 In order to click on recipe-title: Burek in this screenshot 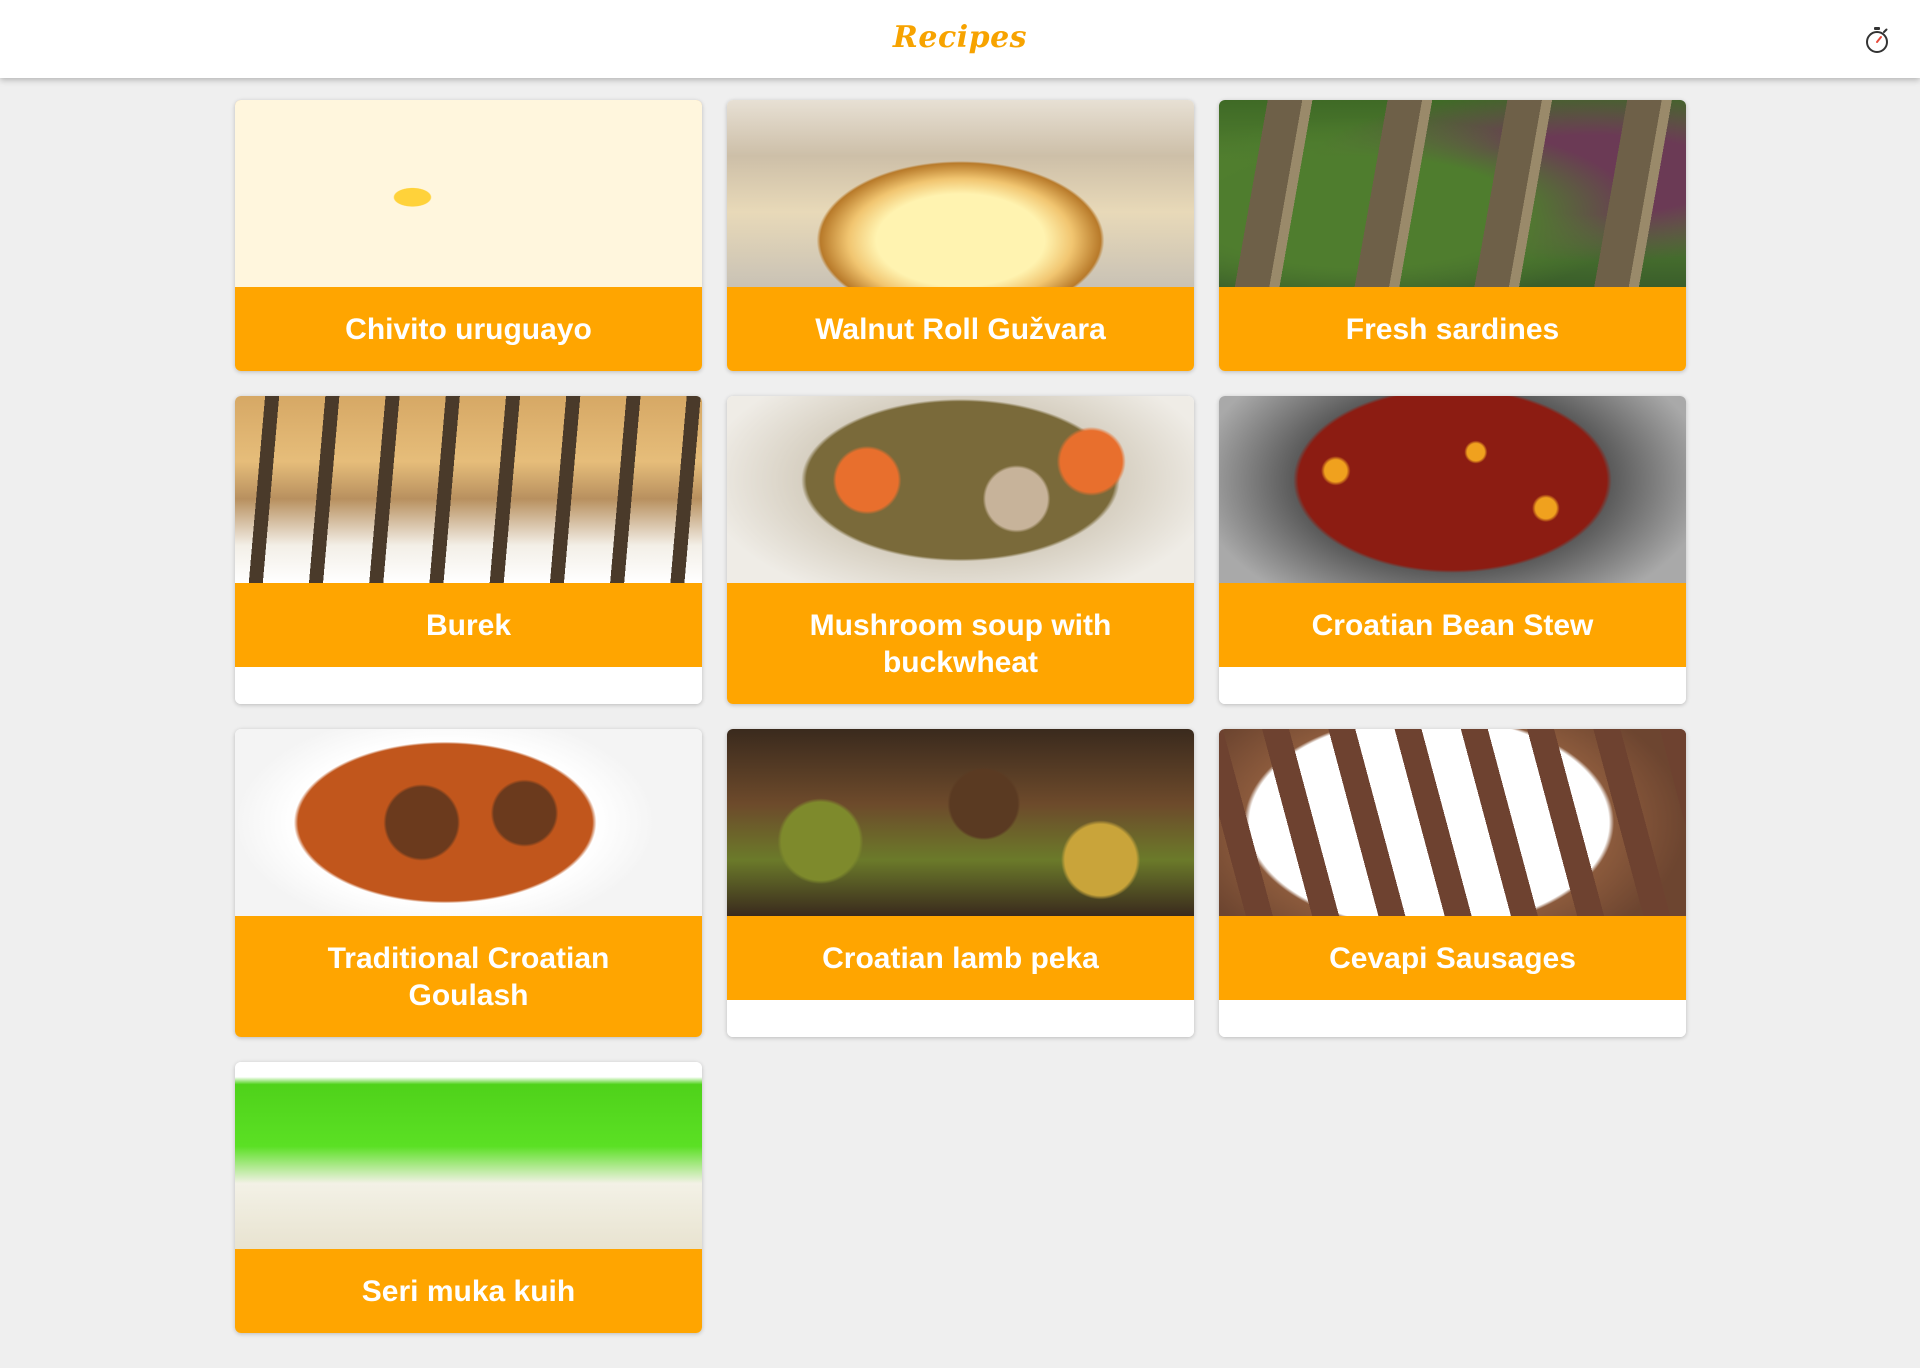, I will do `click(468, 625)`.